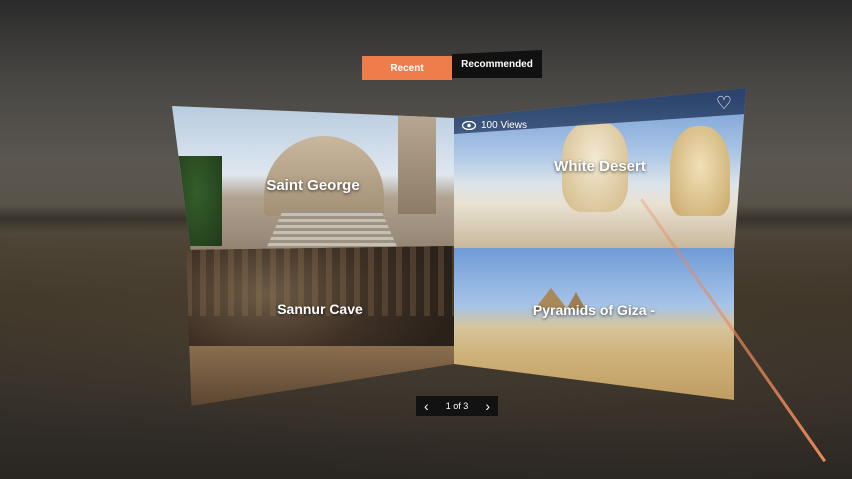  What do you see at coordinates (487, 406) in the screenshot?
I see `chevron-right-icon: ›` at bounding box center [487, 406].